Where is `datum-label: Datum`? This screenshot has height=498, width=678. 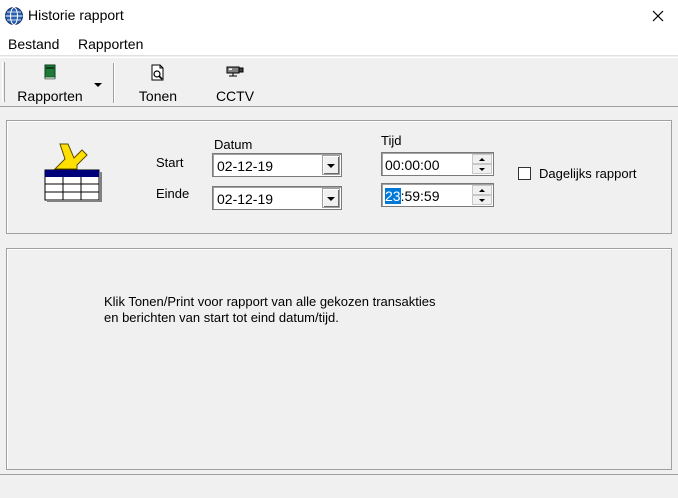 datum-label: Datum is located at coordinates (233, 144).